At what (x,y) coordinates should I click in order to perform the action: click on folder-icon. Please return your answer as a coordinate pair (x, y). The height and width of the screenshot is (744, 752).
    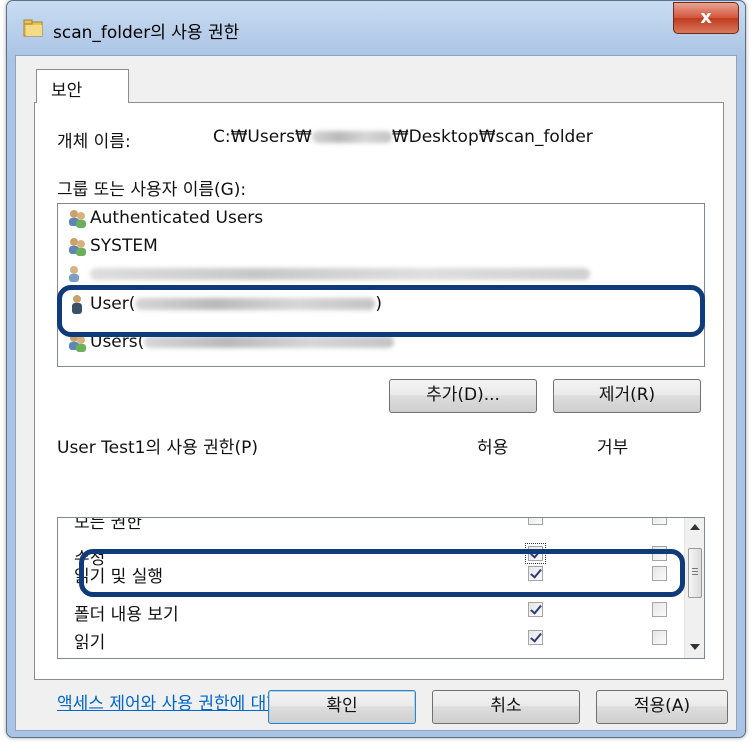
    Looking at the image, I should click on (33, 28).